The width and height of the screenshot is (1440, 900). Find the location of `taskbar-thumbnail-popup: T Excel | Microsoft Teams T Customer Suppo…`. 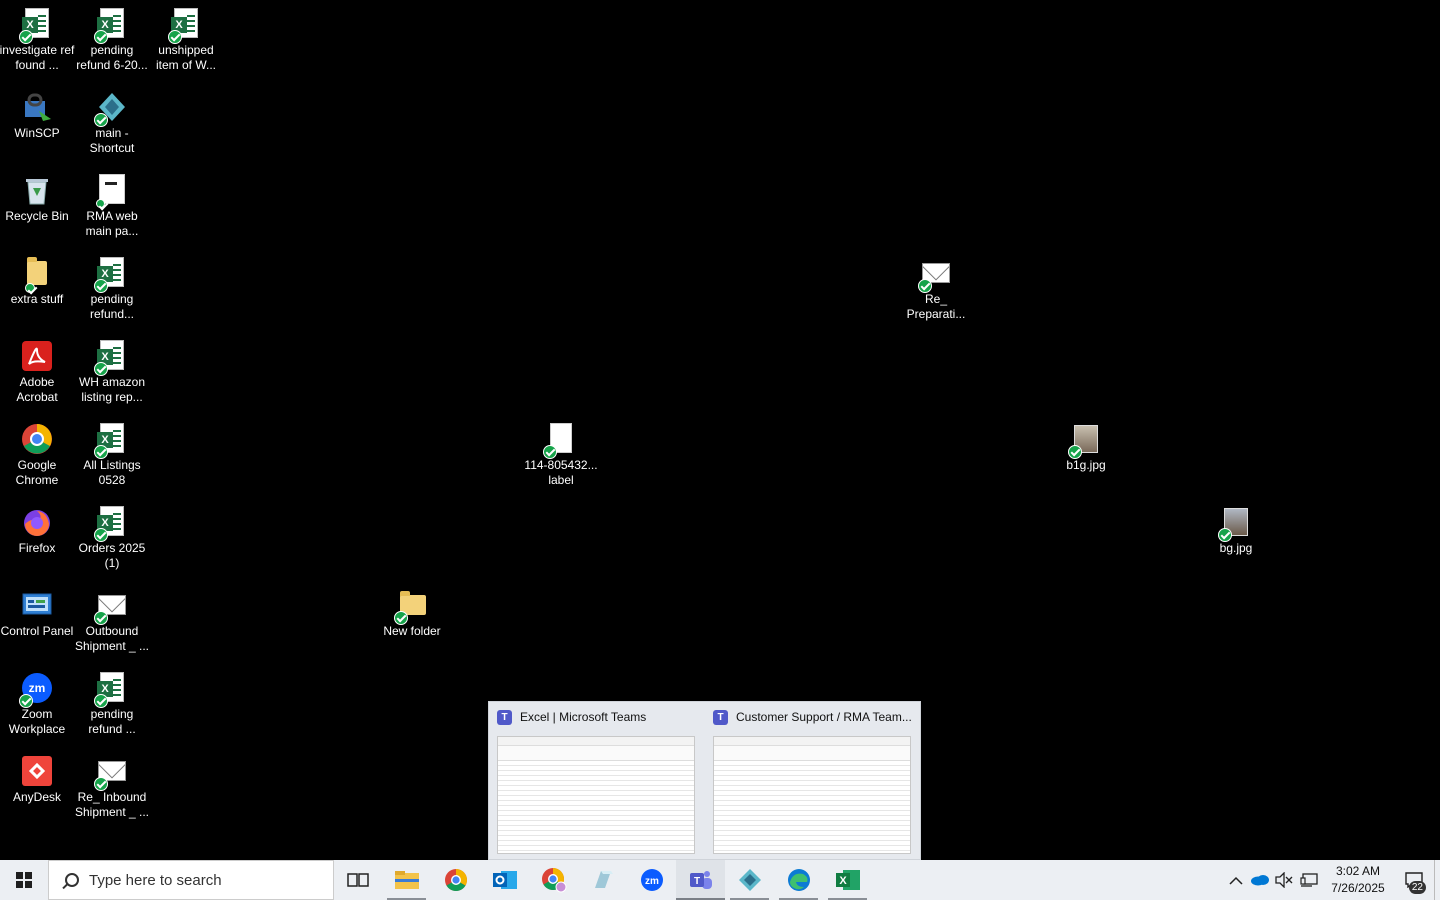

taskbar-thumbnail-popup: T Excel | Microsoft Teams T Customer Suppo… is located at coordinates (704, 780).